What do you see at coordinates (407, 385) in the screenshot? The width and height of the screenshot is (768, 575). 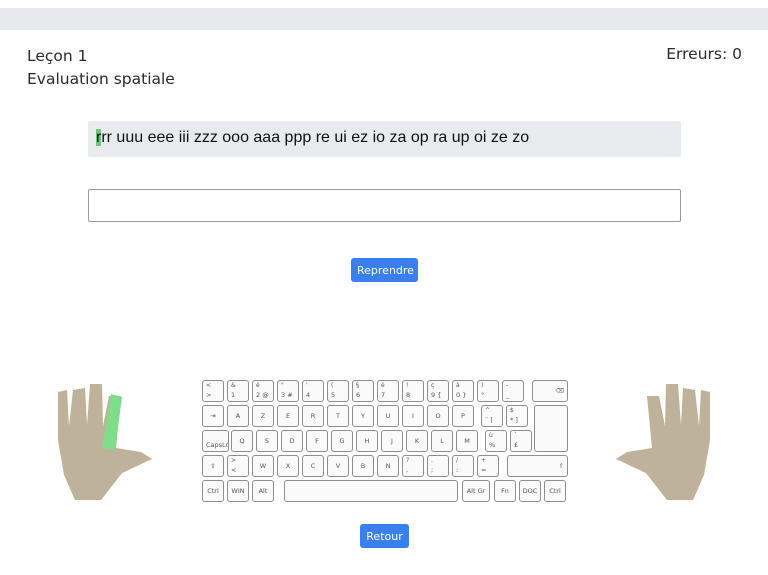 I see `key-label: !` at bounding box center [407, 385].